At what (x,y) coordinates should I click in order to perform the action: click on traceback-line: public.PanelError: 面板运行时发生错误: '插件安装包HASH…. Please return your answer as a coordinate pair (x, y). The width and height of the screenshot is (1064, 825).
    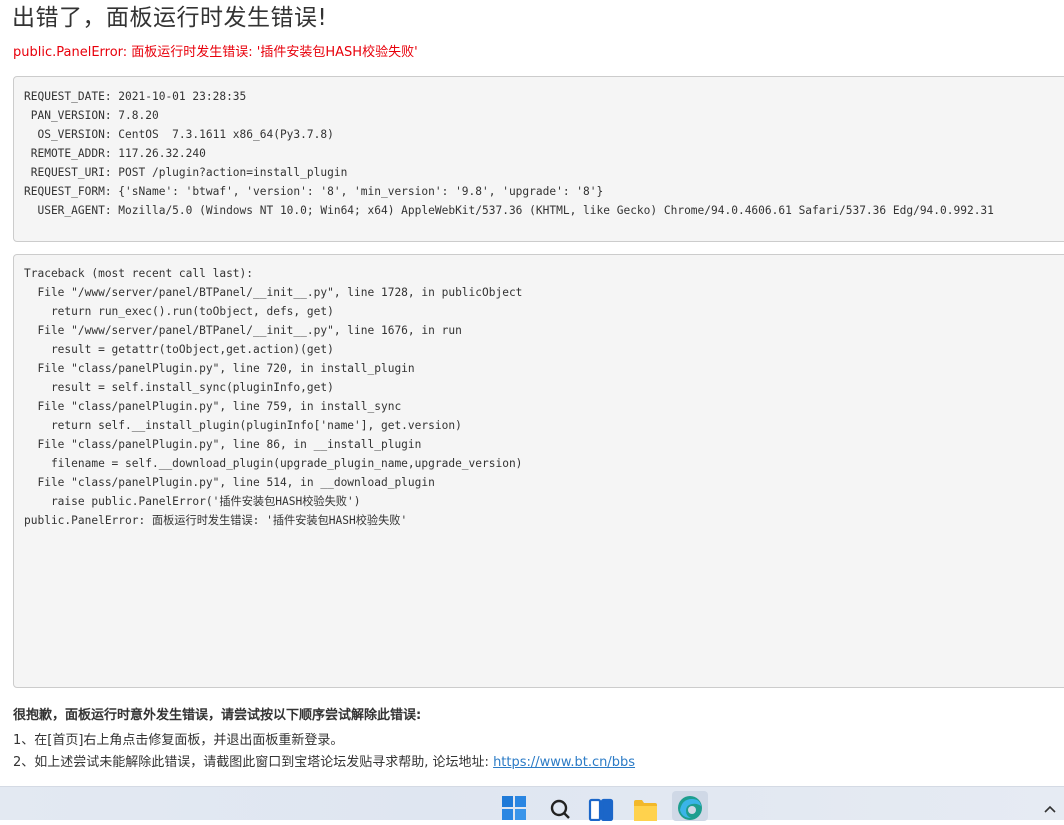
    Looking at the image, I should click on (216, 520).